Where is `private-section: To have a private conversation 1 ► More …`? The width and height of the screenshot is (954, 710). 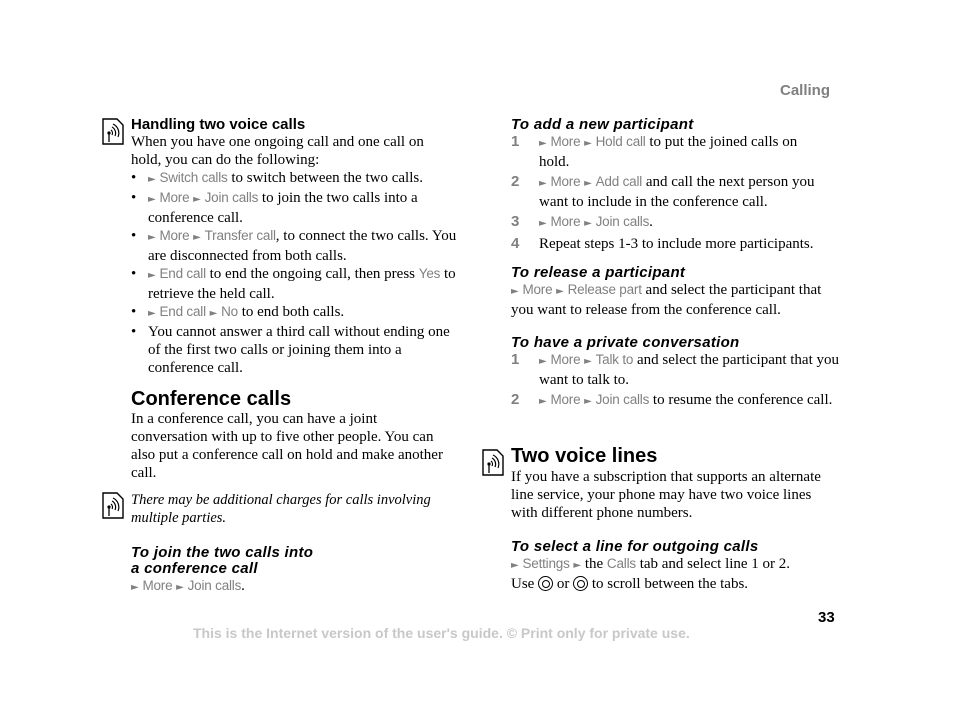 private-section: To have a private conversation 1 ► More … is located at coordinates (676, 373).